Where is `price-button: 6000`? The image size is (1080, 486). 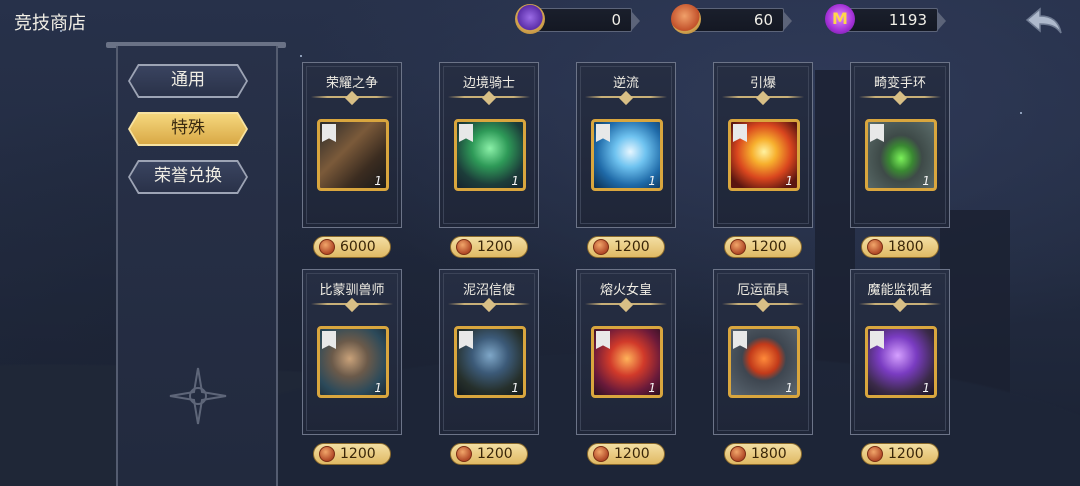 price-button: 6000 is located at coordinates (352, 247).